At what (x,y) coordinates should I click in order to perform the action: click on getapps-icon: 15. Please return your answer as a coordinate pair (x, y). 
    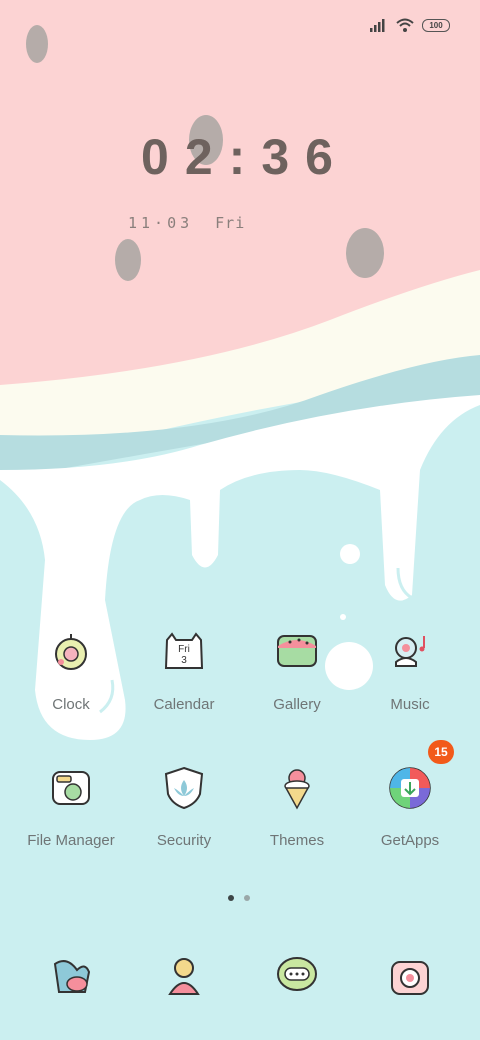
    Looking at the image, I should click on (420, 776).